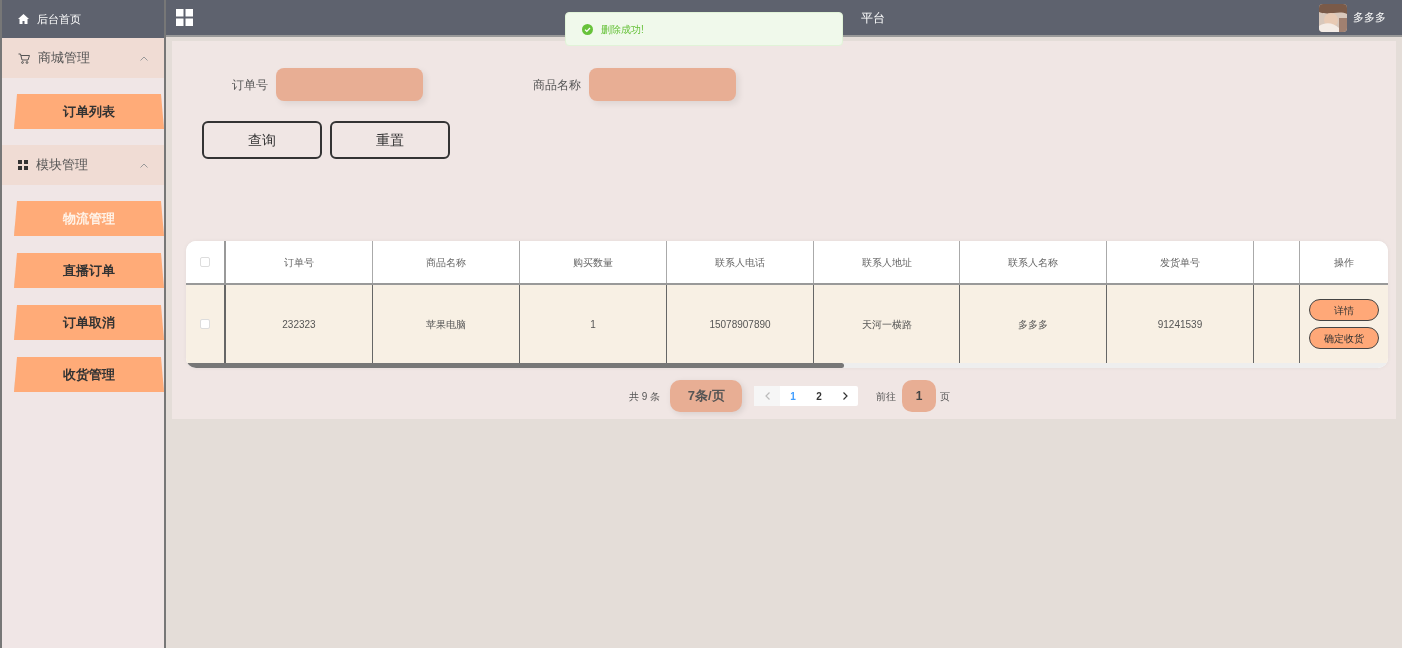  What do you see at coordinates (945, 396) in the screenshot?
I see `page-unit: 页` at bounding box center [945, 396].